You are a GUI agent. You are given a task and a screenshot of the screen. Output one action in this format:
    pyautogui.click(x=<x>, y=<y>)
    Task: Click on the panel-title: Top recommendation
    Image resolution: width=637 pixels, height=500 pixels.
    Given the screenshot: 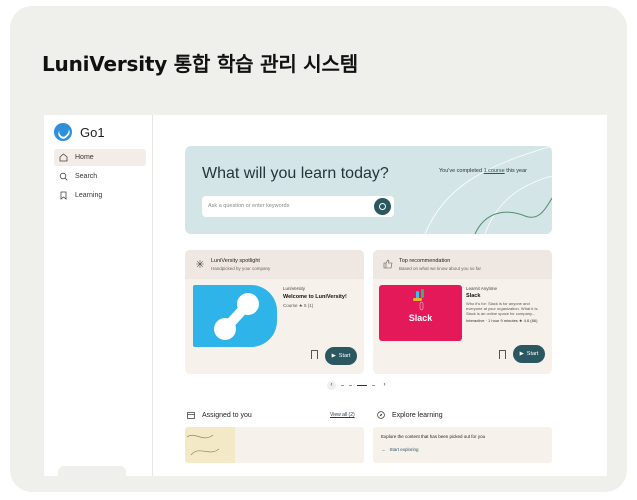 What is the action you would take?
    pyautogui.click(x=425, y=261)
    